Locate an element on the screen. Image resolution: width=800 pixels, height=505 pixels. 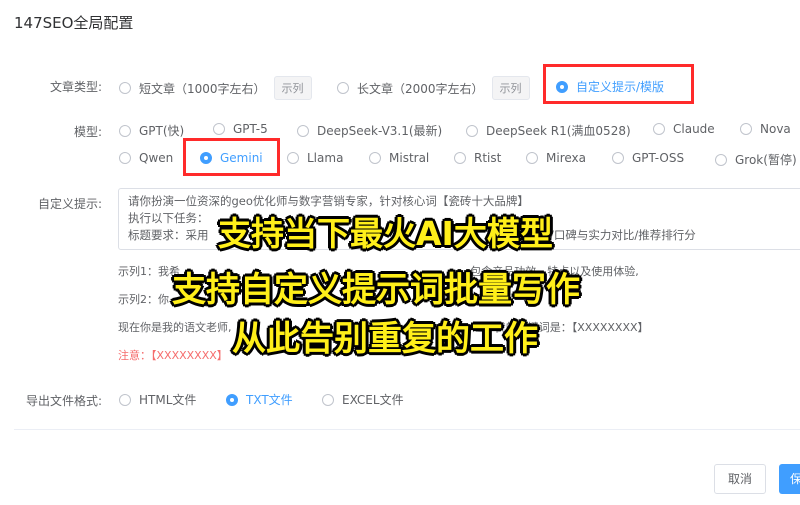
model-radio-llama: Llama is located at coordinates (315, 158).